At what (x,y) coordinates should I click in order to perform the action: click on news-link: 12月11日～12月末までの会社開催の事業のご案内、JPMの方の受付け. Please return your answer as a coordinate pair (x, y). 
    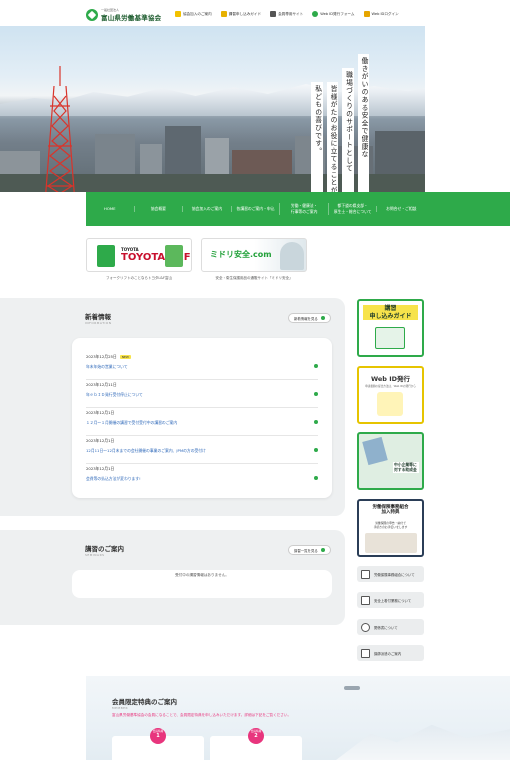
    Looking at the image, I should click on (202, 451).